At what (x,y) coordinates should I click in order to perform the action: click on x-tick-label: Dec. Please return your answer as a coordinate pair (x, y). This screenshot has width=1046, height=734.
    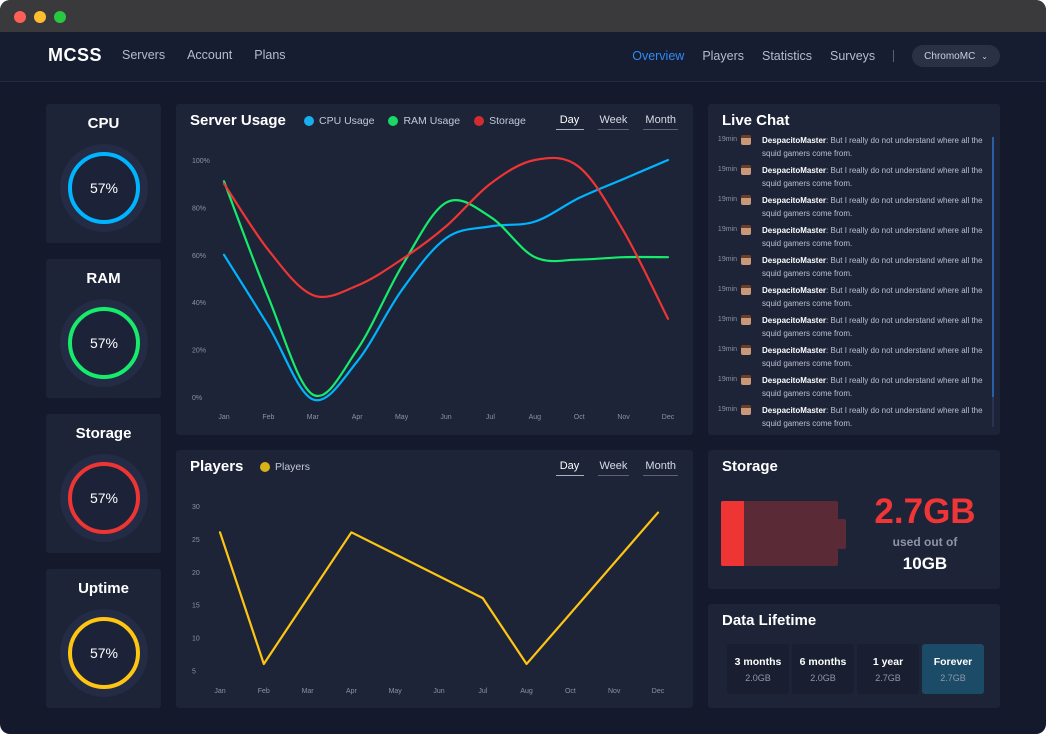
    Looking at the image, I should click on (668, 417).